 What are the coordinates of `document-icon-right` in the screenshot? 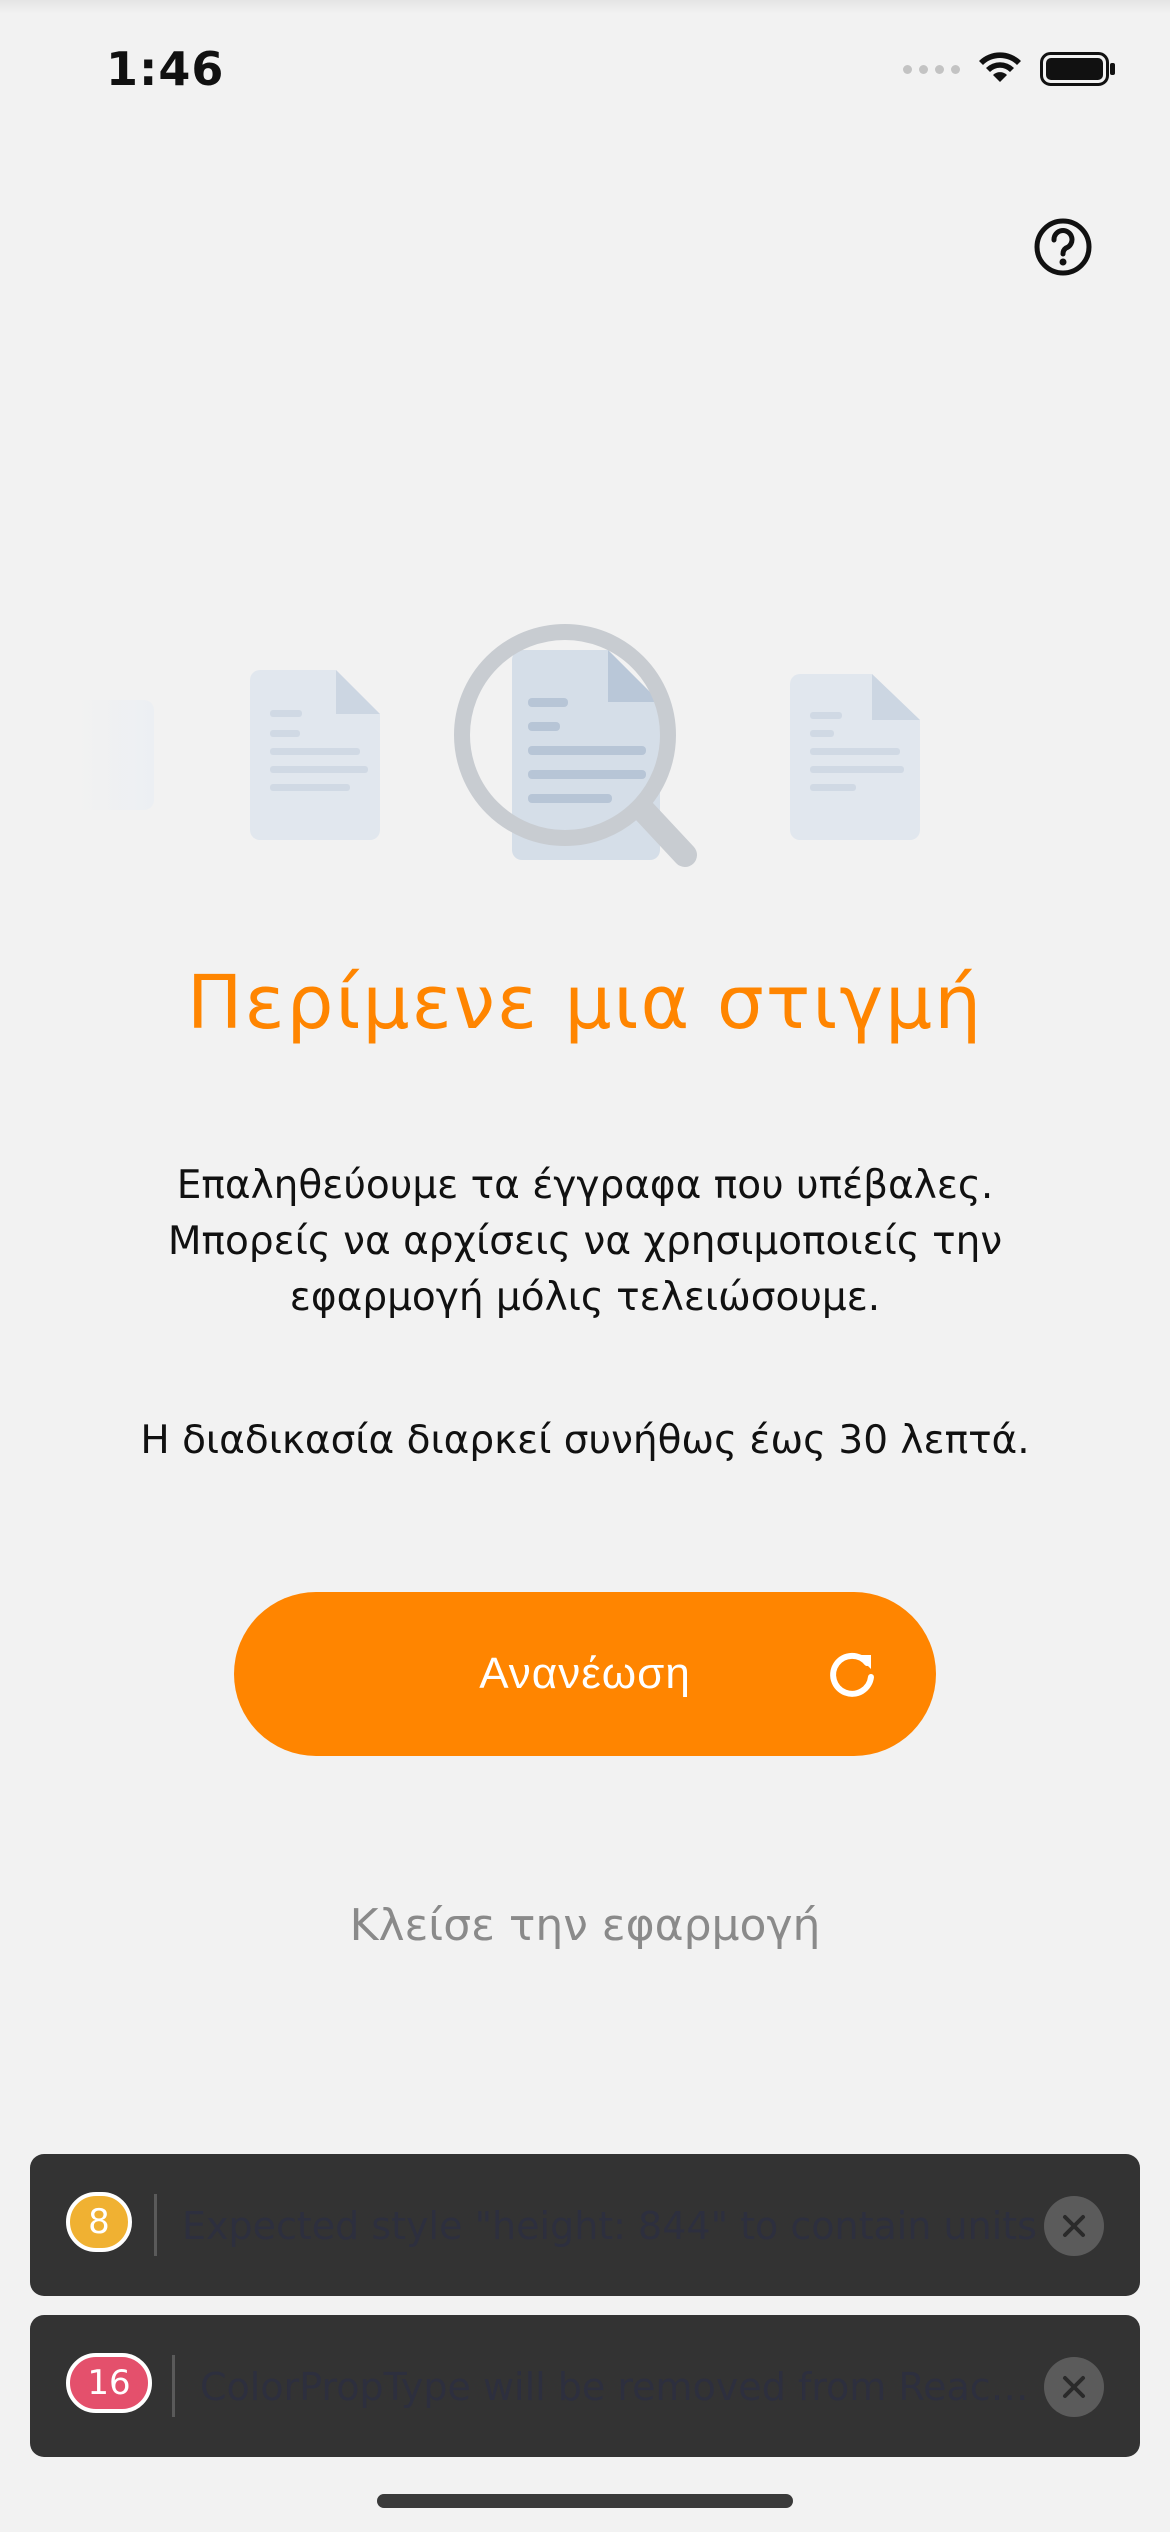 It's located at (855, 757).